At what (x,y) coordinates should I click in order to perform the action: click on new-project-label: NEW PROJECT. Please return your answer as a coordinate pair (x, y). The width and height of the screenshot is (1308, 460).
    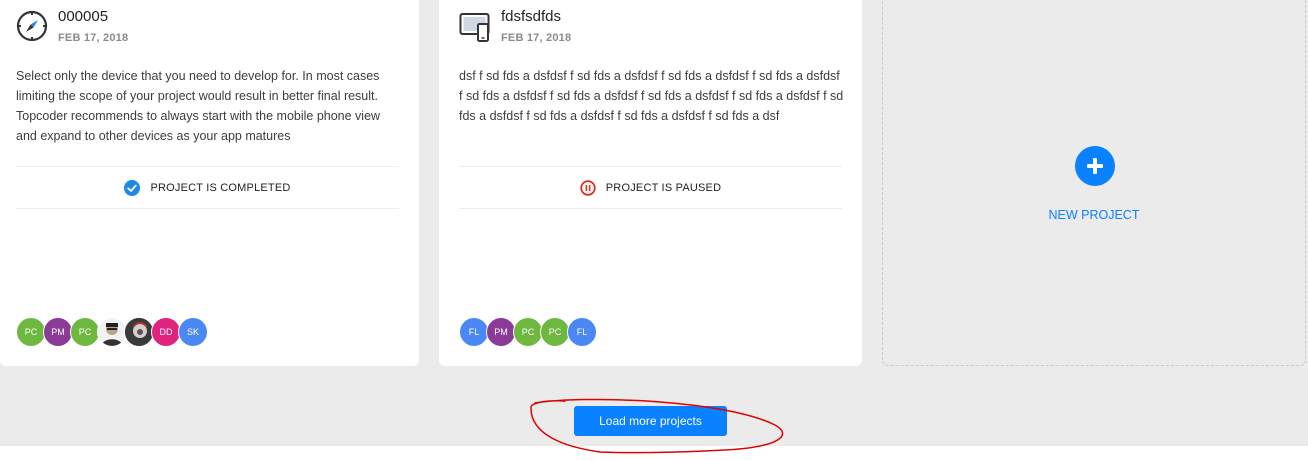
    Looking at the image, I should click on (1094, 215).